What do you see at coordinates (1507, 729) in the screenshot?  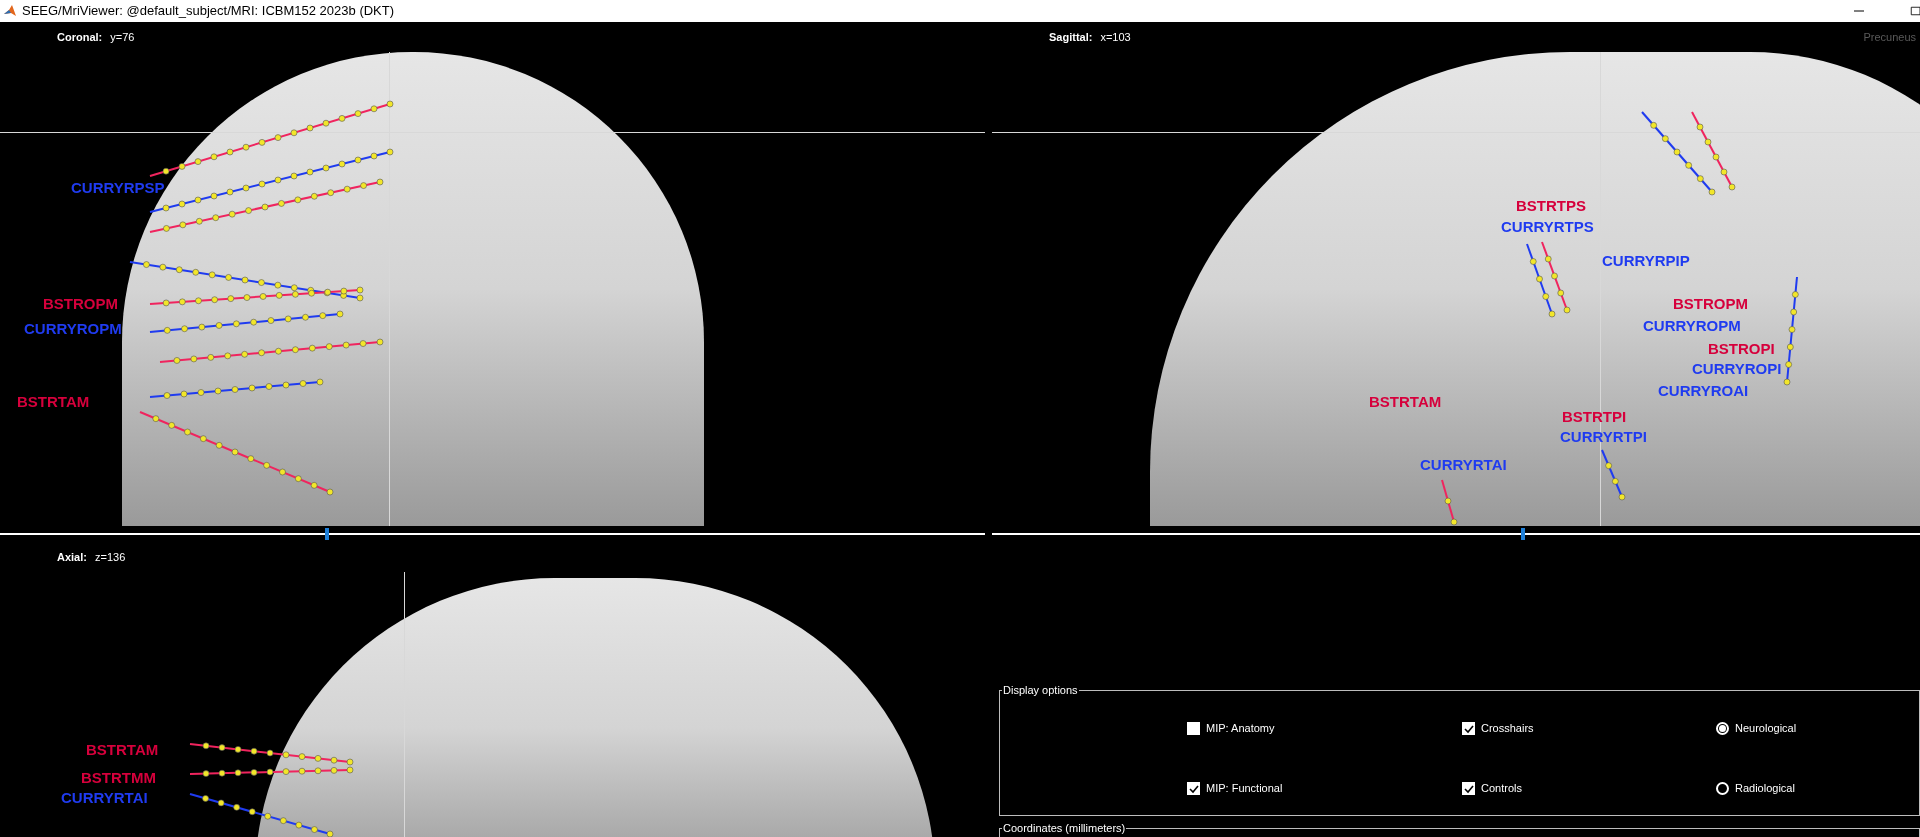 I see `option-label: Crosshairs` at bounding box center [1507, 729].